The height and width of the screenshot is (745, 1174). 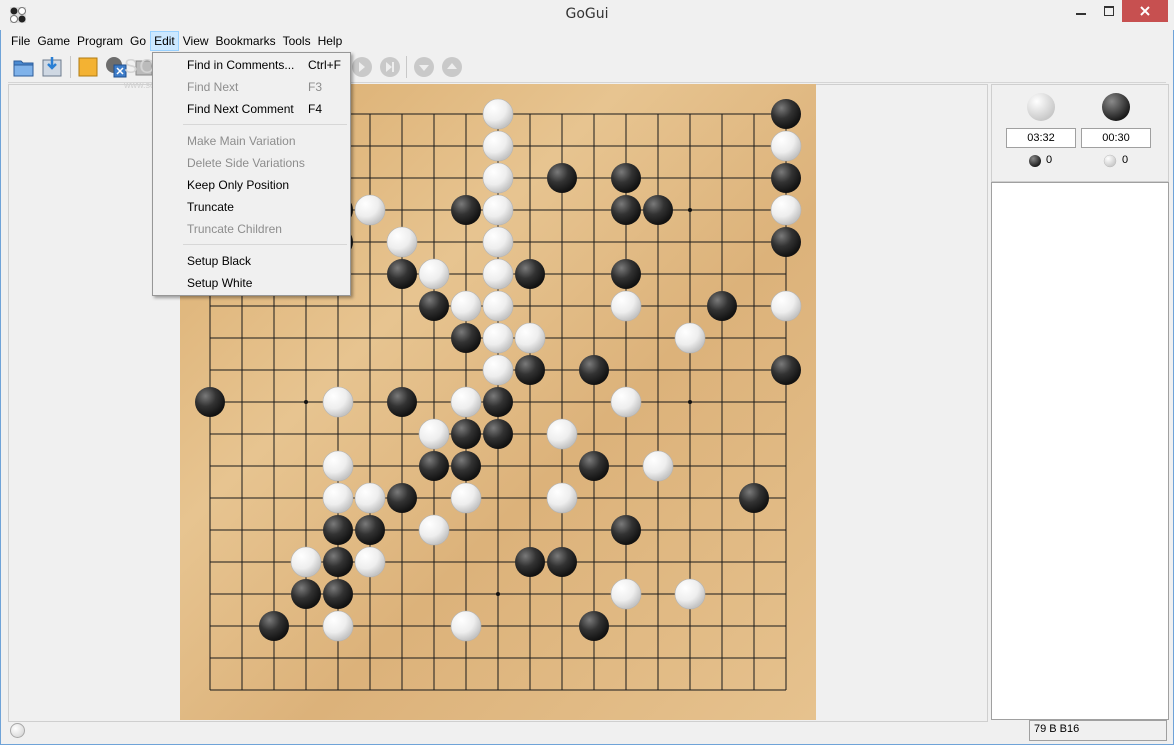 What do you see at coordinates (452, 67) in the screenshot?
I see `next-variation-icon` at bounding box center [452, 67].